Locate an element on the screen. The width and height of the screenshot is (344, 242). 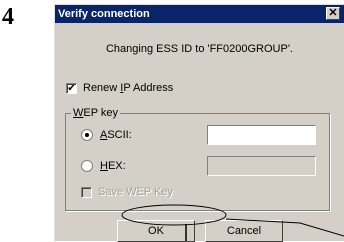
save-wep-checkbox is located at coordinates (86, 192).